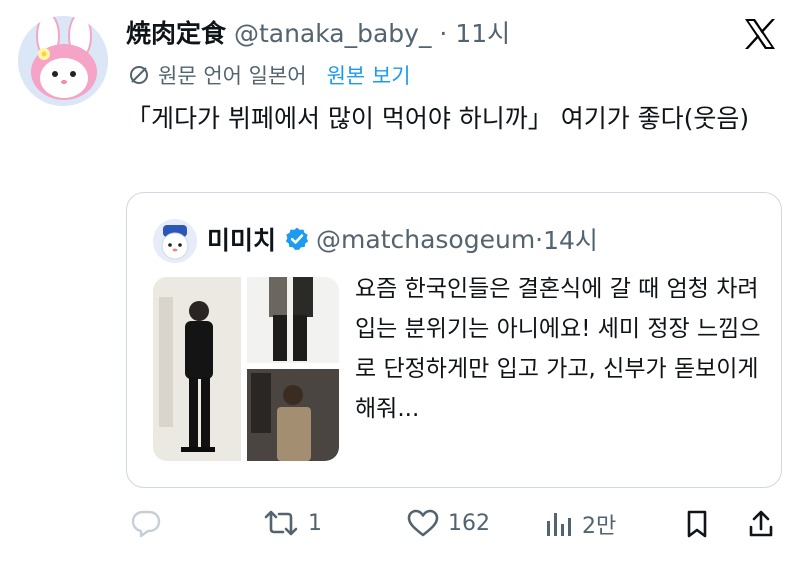  I want to click on avatar-character-image, so click(63, 61).